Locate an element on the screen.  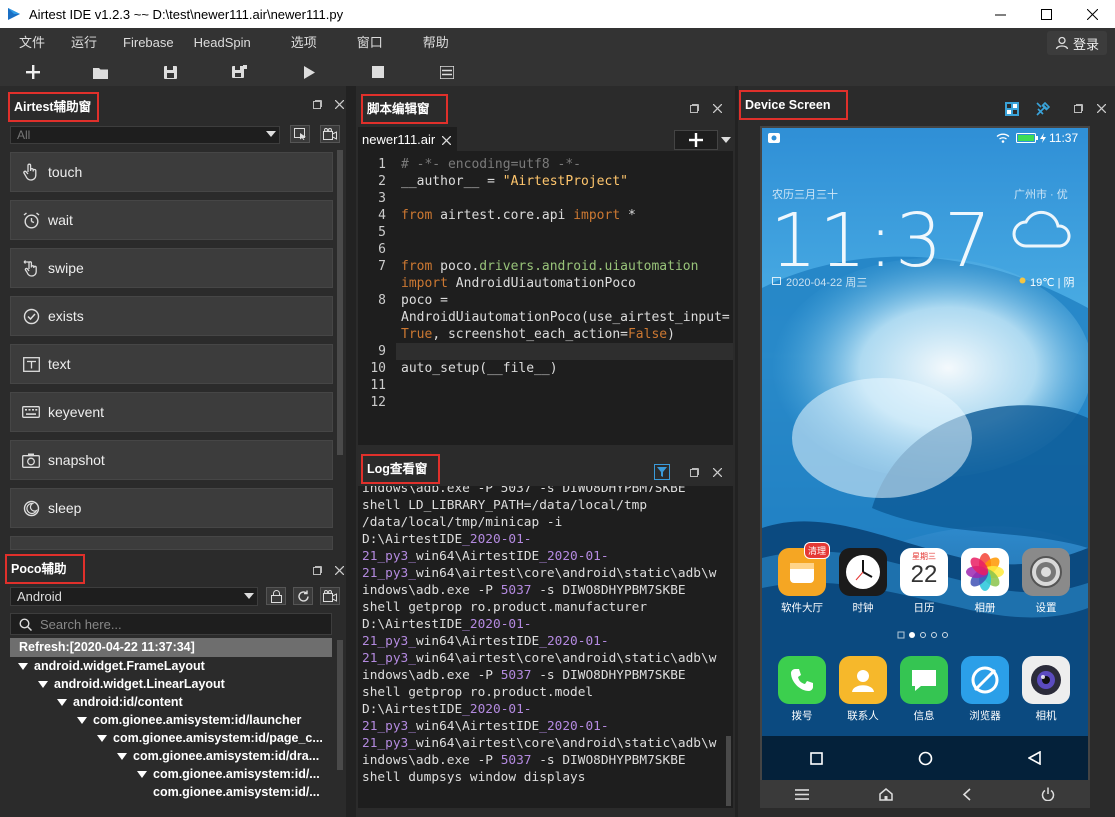
app-gallery: 相册 is located at coordinates (985, 581).